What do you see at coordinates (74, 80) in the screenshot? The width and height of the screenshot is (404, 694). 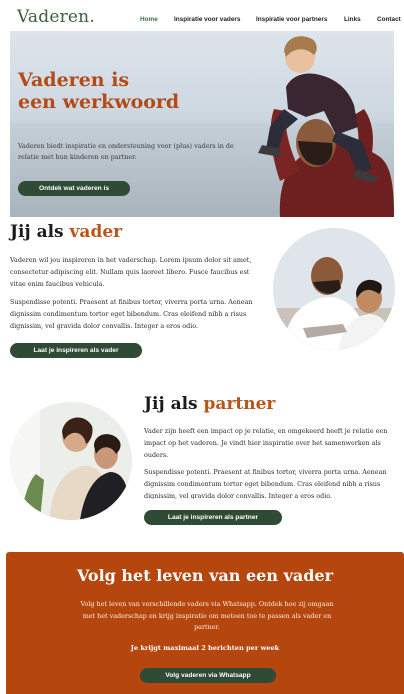 I see `hero-title-line1: Vaderen is` at bounding box center [74, 80].